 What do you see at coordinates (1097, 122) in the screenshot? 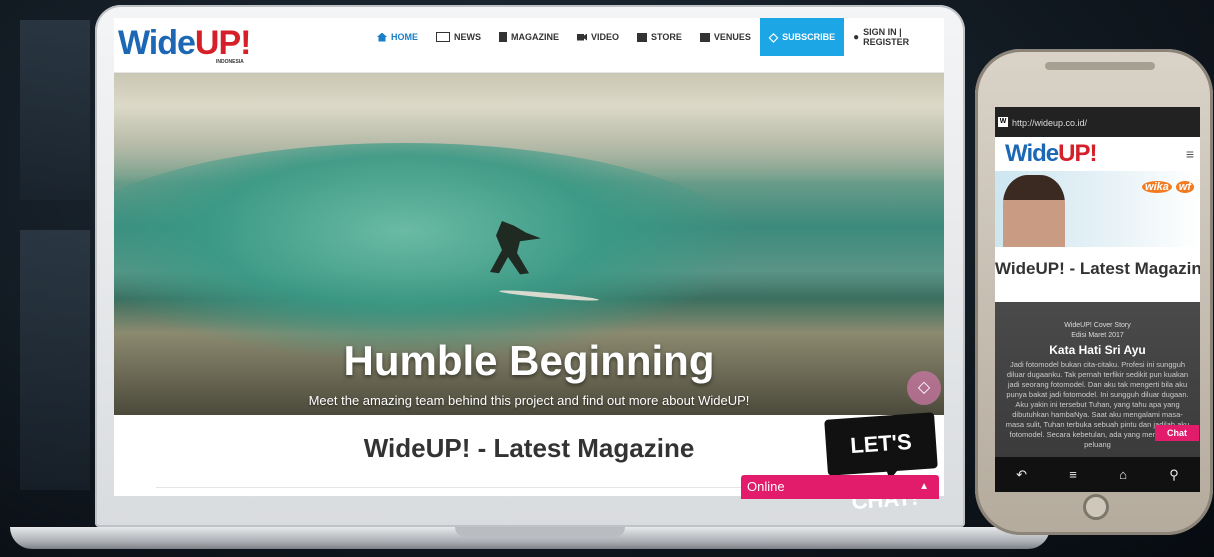
I see `browser-url-bar: W http://wideup.co.id/` at bounding box center [1097, 122].